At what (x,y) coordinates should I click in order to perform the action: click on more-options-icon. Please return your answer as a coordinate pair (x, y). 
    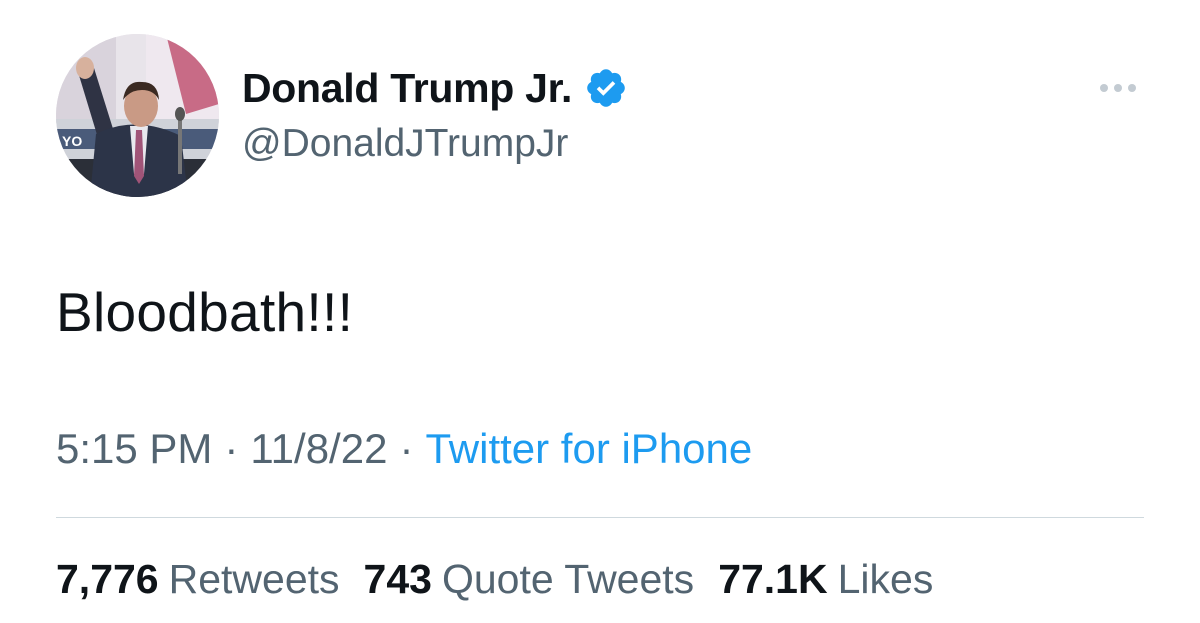
    Looking at the image, I should click on (1118, 88).